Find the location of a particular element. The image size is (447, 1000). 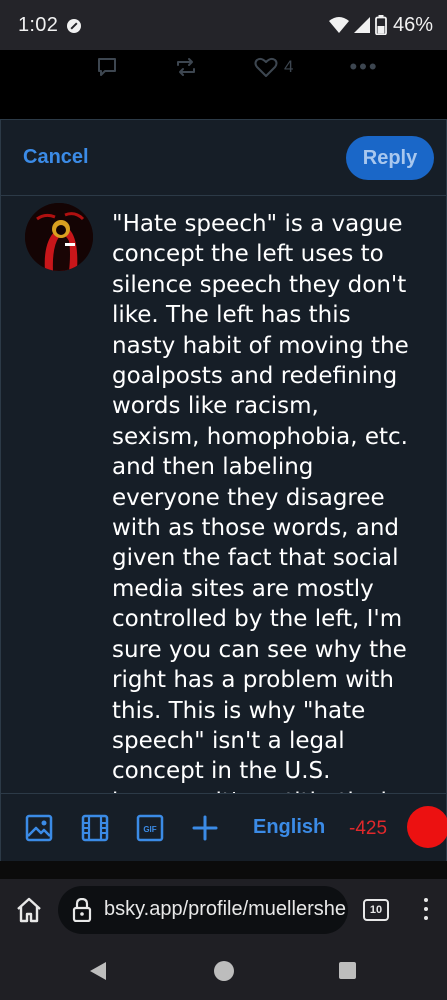

divider is located at coordinates (223, 870).